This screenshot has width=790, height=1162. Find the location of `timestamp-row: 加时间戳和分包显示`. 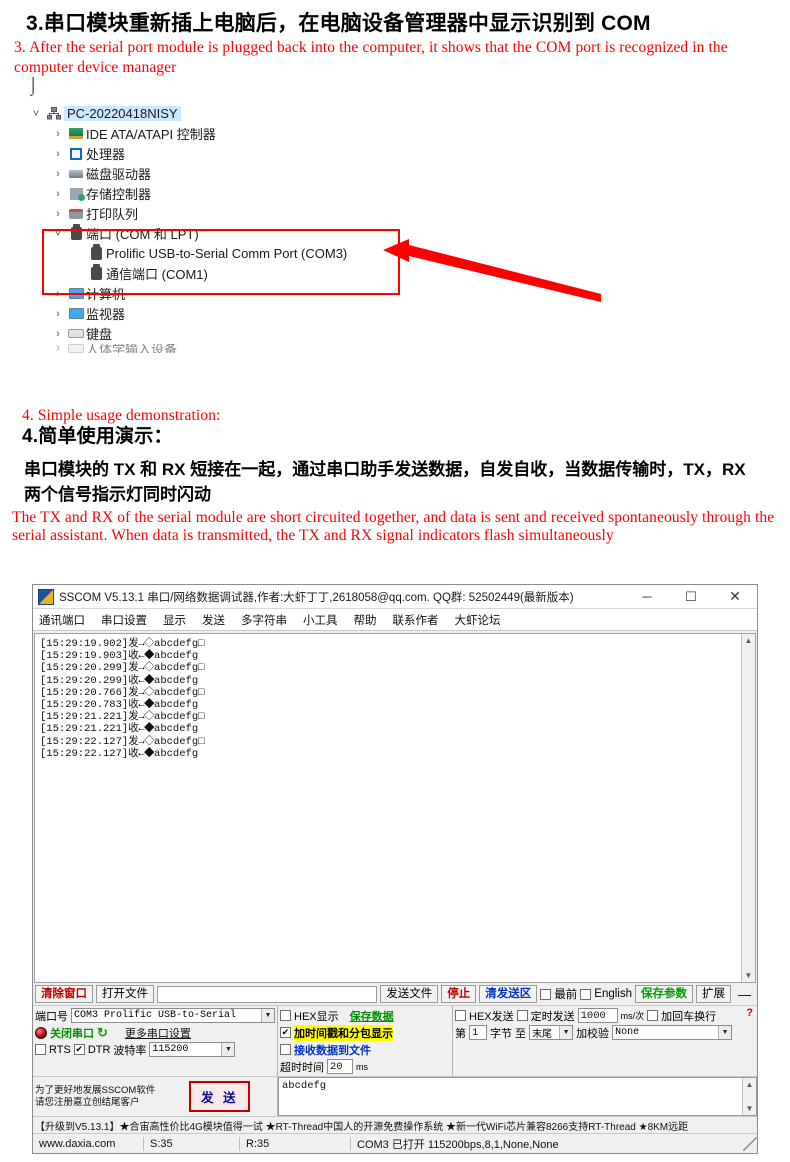

timestamp-row: 加时间戳和分包显示 is located at coordinates (365, 1032).